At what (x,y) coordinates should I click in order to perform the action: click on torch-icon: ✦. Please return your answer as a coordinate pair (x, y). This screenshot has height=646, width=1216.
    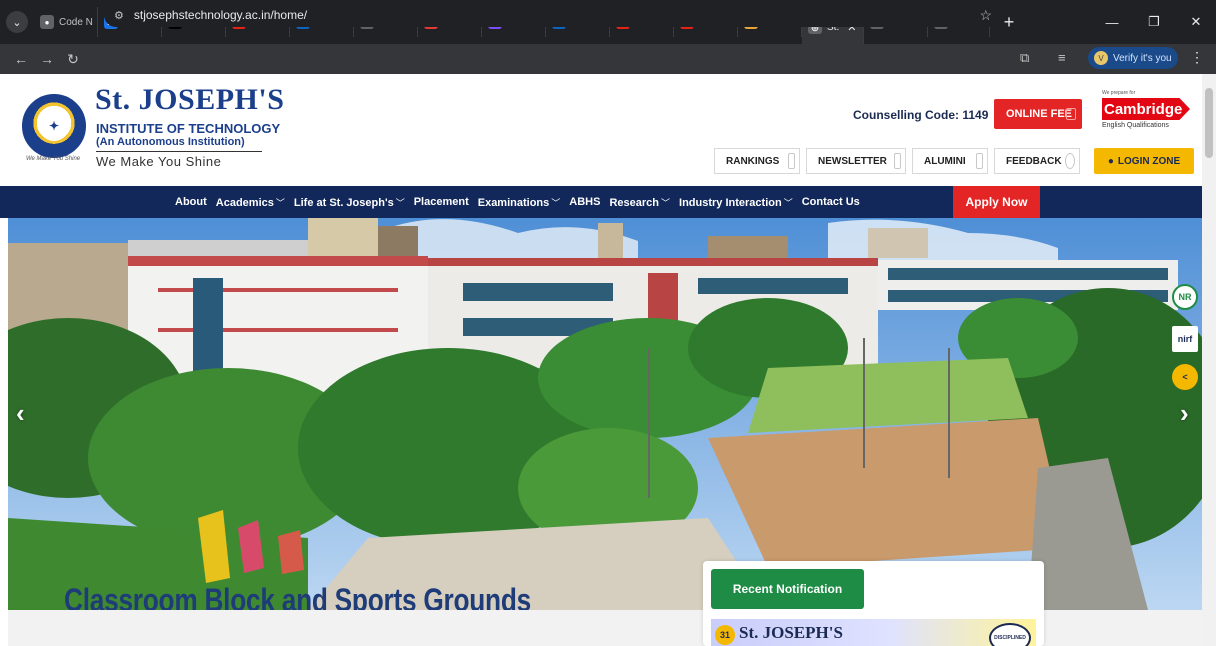
    Looking at the image, I should click on (54, 126).